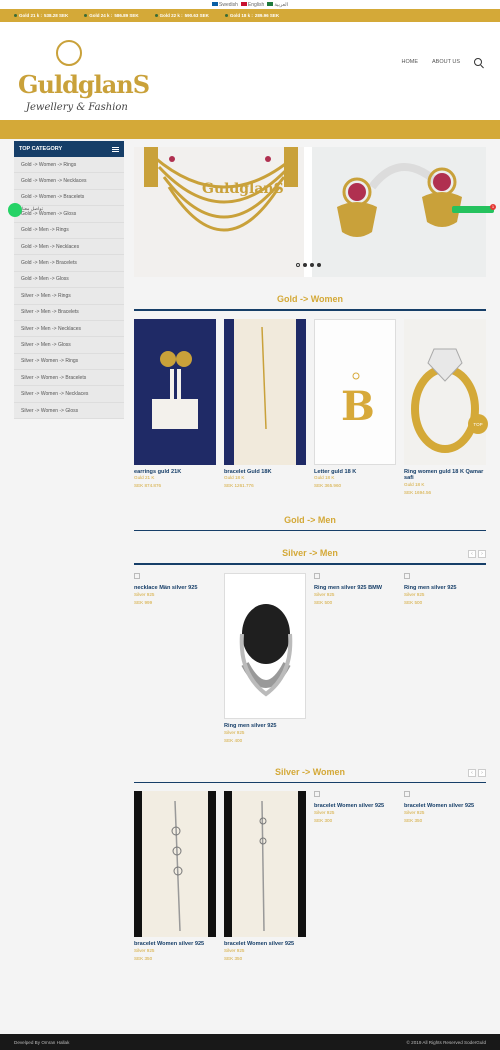 The image size is (500, 1050). What do you see at coordinates (148, 486) in the screenshot?
I see `product-price: SEK 874.876` at bounding box center [148, 486].